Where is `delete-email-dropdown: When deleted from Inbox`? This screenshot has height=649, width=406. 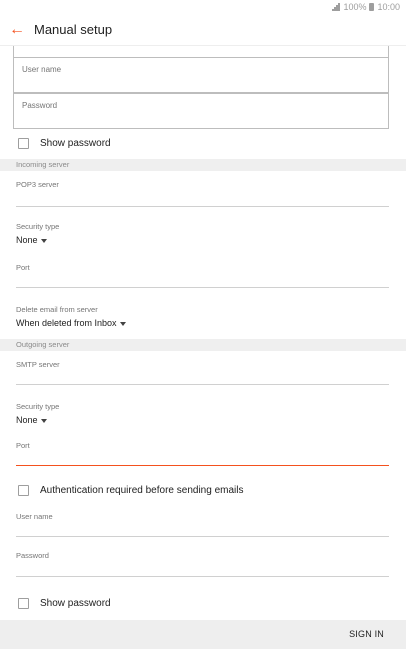
delete-email-dropdown: When deleted from Inbox is located at coordinates (71, 323).